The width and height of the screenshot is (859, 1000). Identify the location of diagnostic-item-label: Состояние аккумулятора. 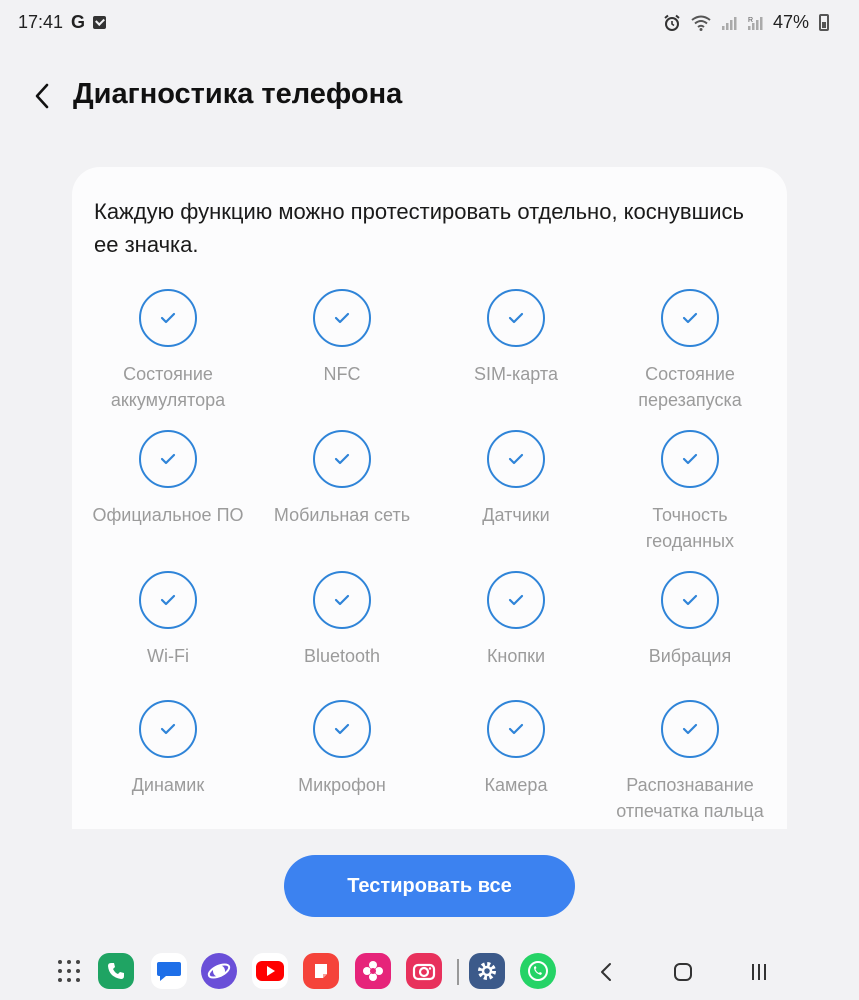
(168, 387).